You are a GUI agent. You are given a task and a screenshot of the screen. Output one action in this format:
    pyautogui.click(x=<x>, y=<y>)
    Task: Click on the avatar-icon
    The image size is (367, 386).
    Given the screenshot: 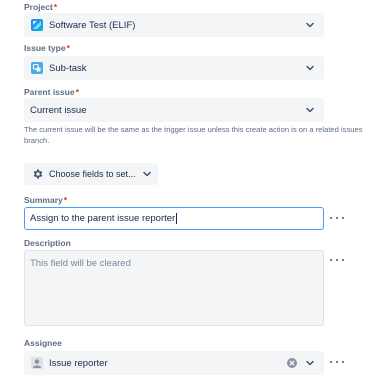 What is the action you would take?
    pyautogui.click(x=37, y=363)
    